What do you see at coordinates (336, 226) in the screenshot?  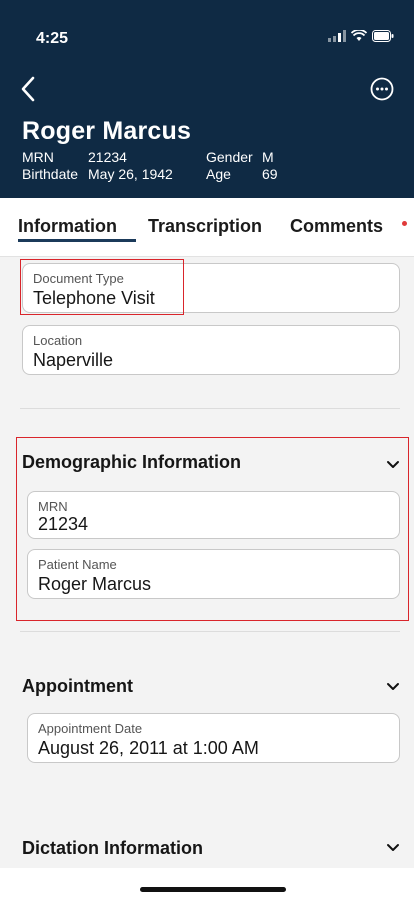 I see `tab-comments: Comments` at bounding box center [336, 226].